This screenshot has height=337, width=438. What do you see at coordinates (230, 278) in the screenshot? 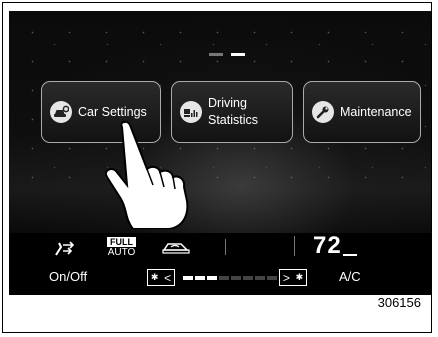
I see `fan-speed-indicator` at bounding box center [230, 278].